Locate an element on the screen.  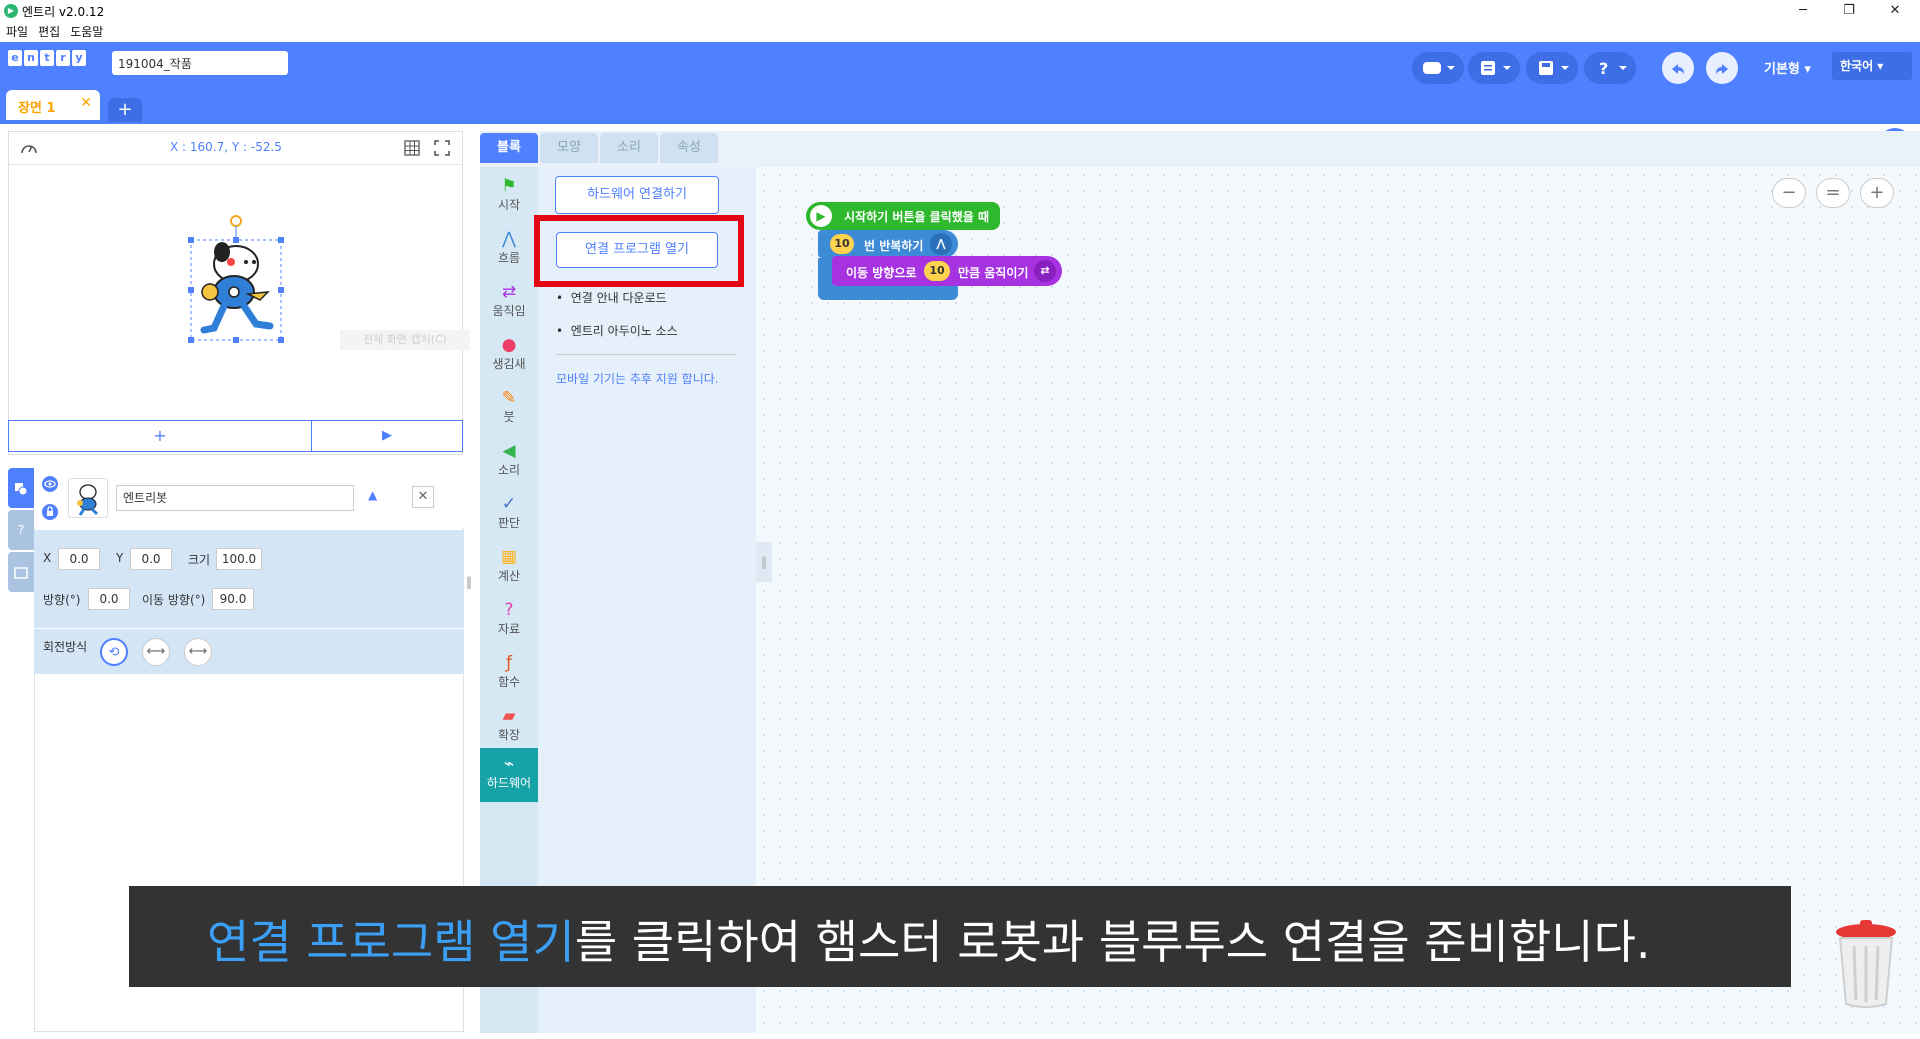
restore-button: ❐ is located at coordinates (1849, 11).